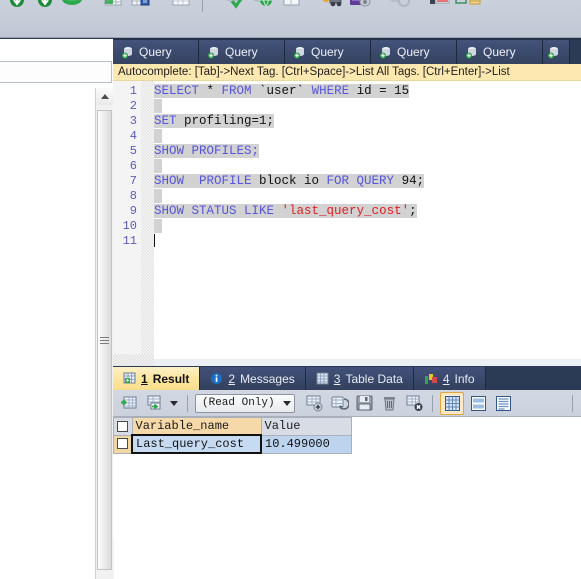 The image size is (581, 579). I want to click on code-line: SELECT * FROM `user` WHERE id = 15, so click(367, 91).